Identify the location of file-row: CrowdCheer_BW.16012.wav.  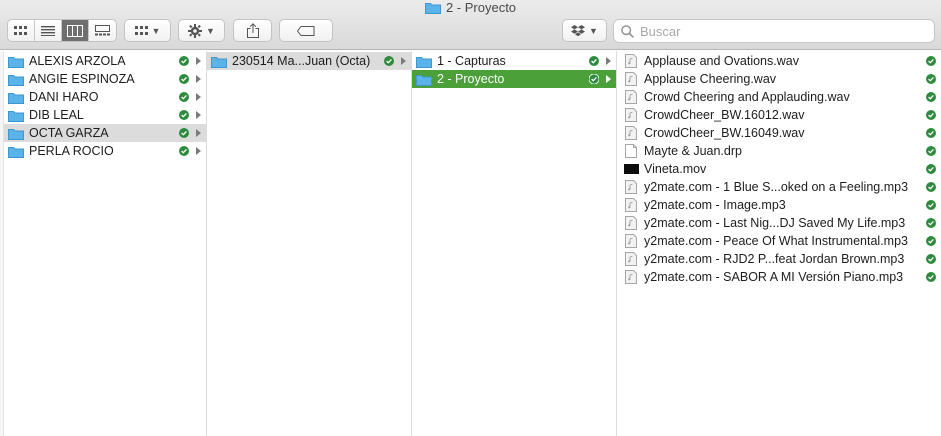
(779, 115).